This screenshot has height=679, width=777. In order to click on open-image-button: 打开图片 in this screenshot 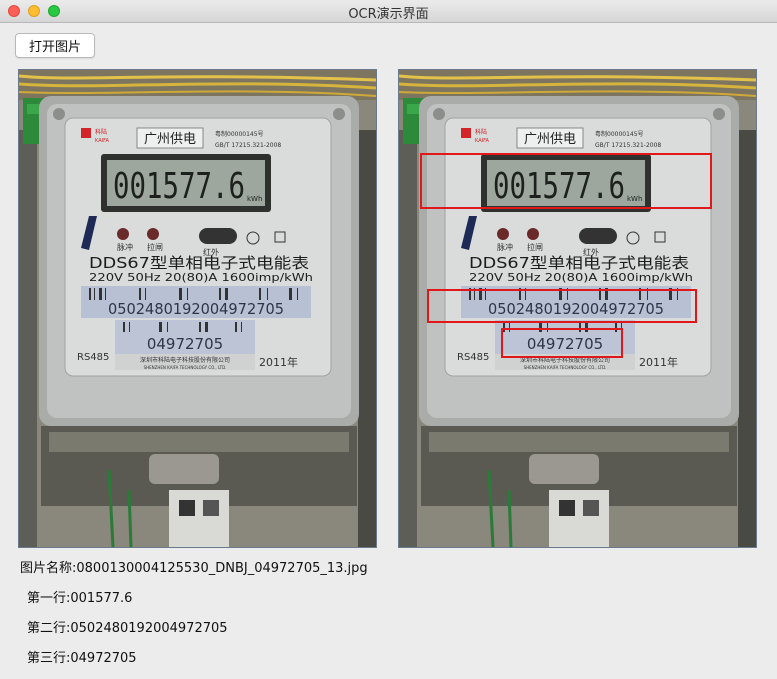, I will do `click(55, 45)`.